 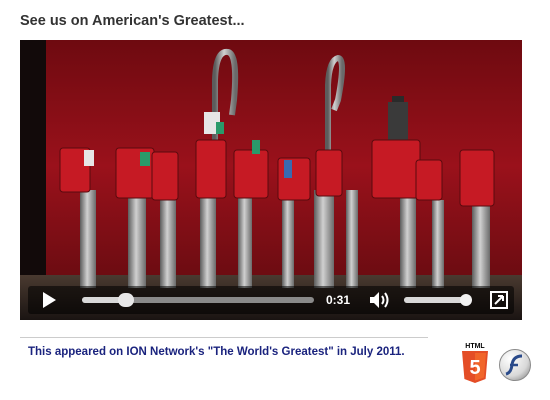 I want to click on current-time: 0:31, so click(x=338, y=300).